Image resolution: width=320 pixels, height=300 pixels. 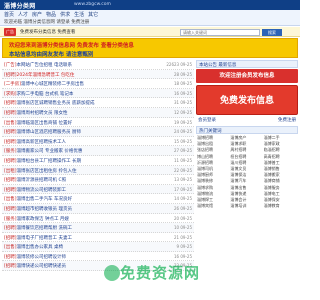 I want to click on ad-text: 免费发布分类信息 免费查看, so click(x=47, y=32).